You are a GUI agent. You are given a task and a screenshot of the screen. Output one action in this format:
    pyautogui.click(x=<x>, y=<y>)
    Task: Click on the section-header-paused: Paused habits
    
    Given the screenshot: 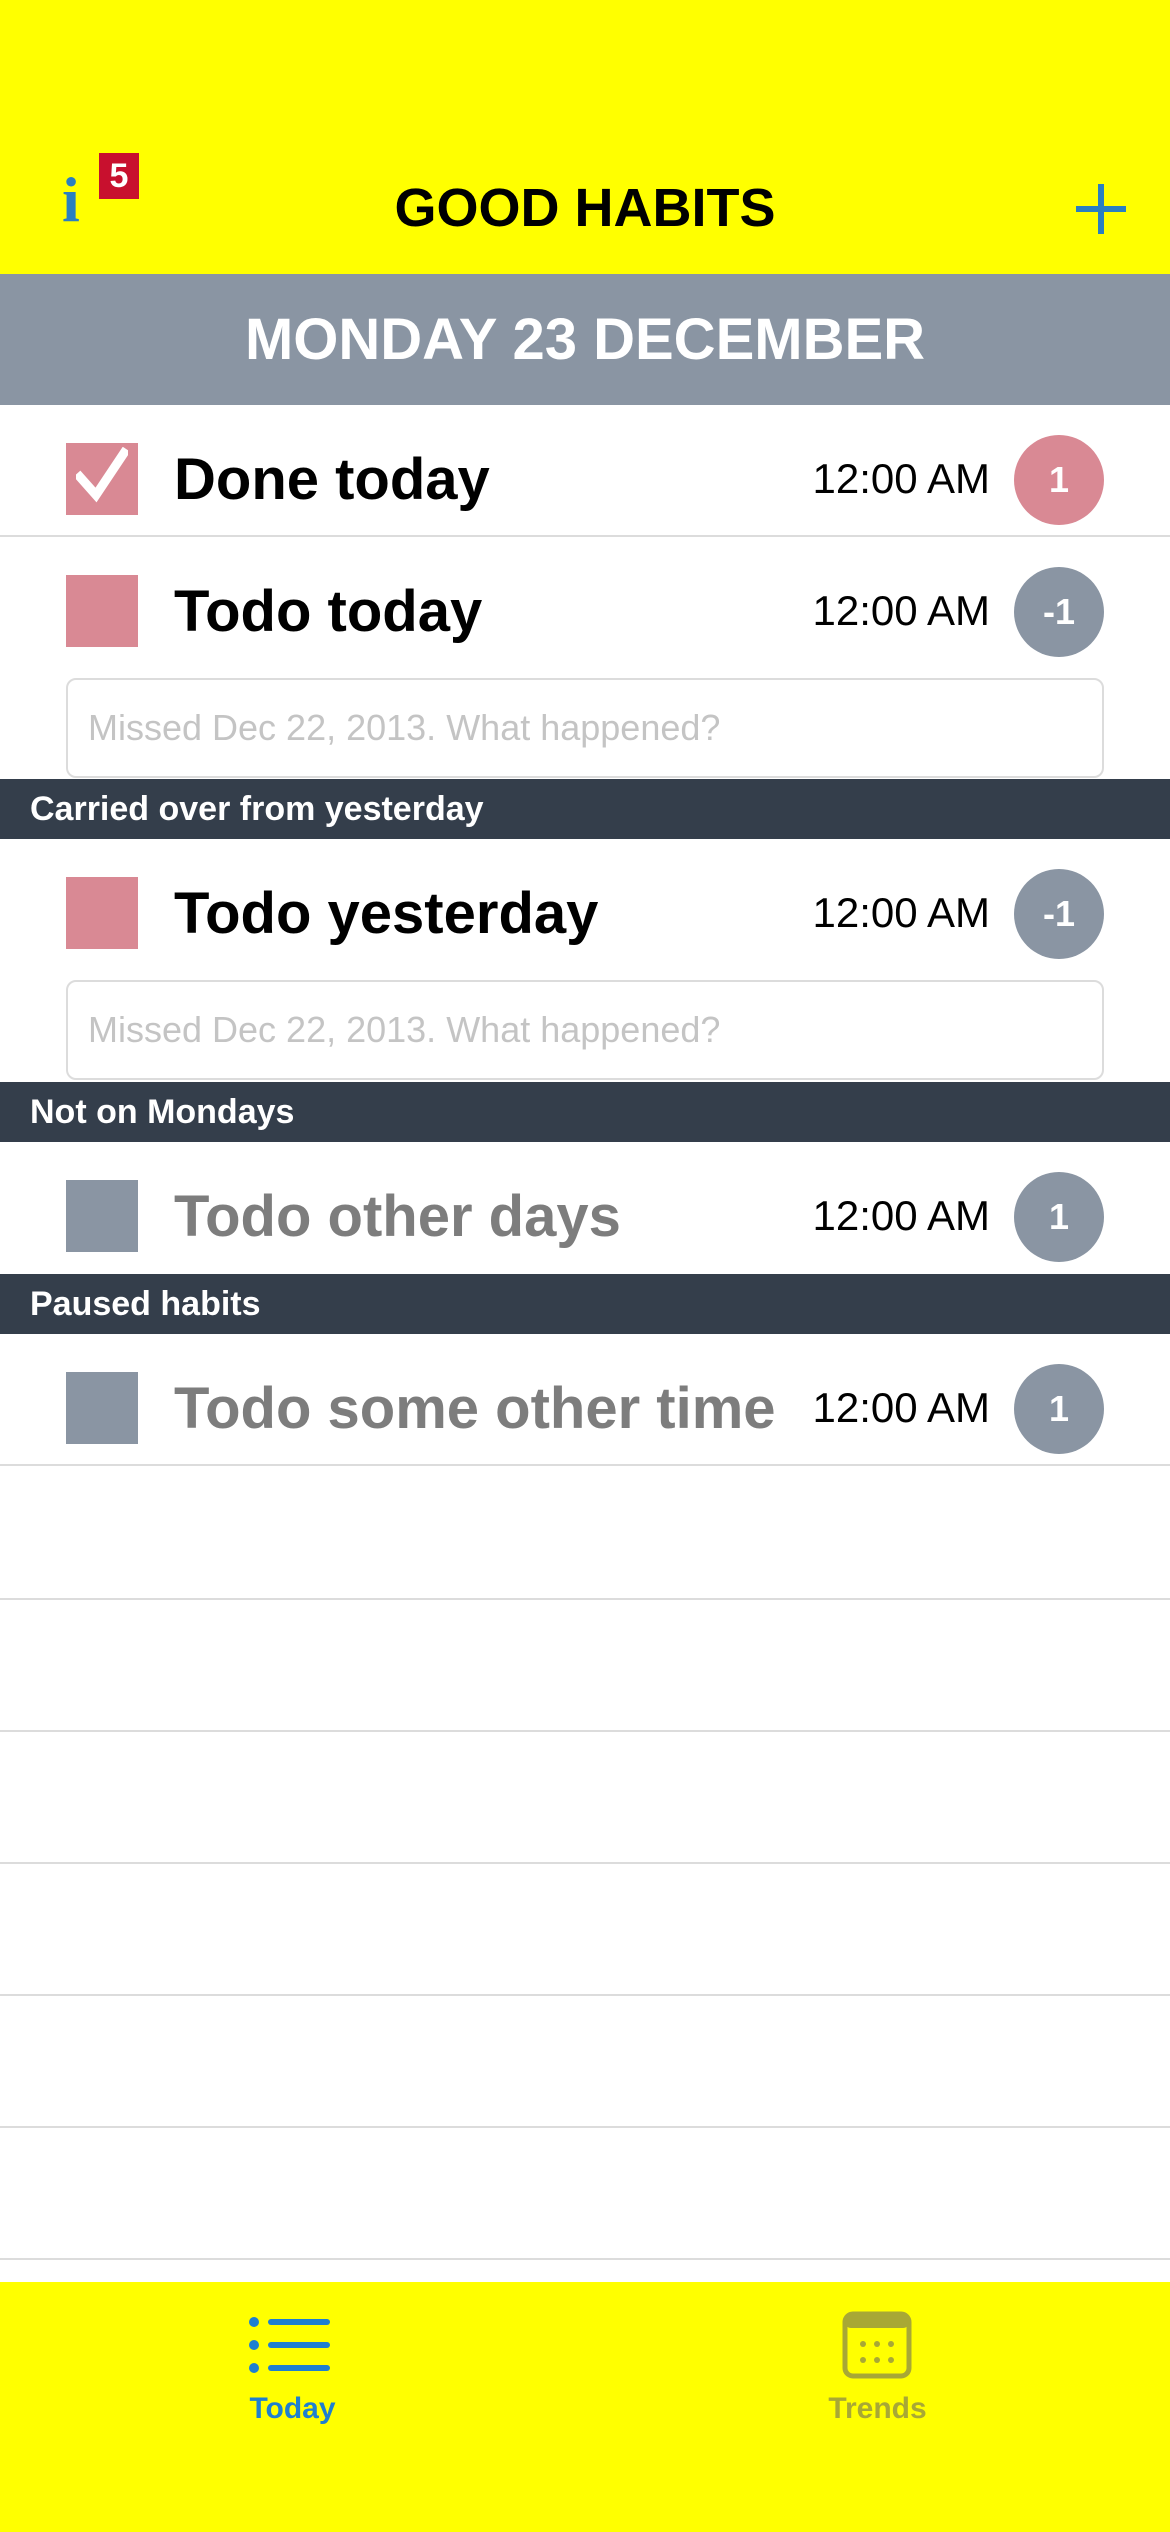 What is the action you would take?
    pyautogui.click(x=585, y=1304)
    